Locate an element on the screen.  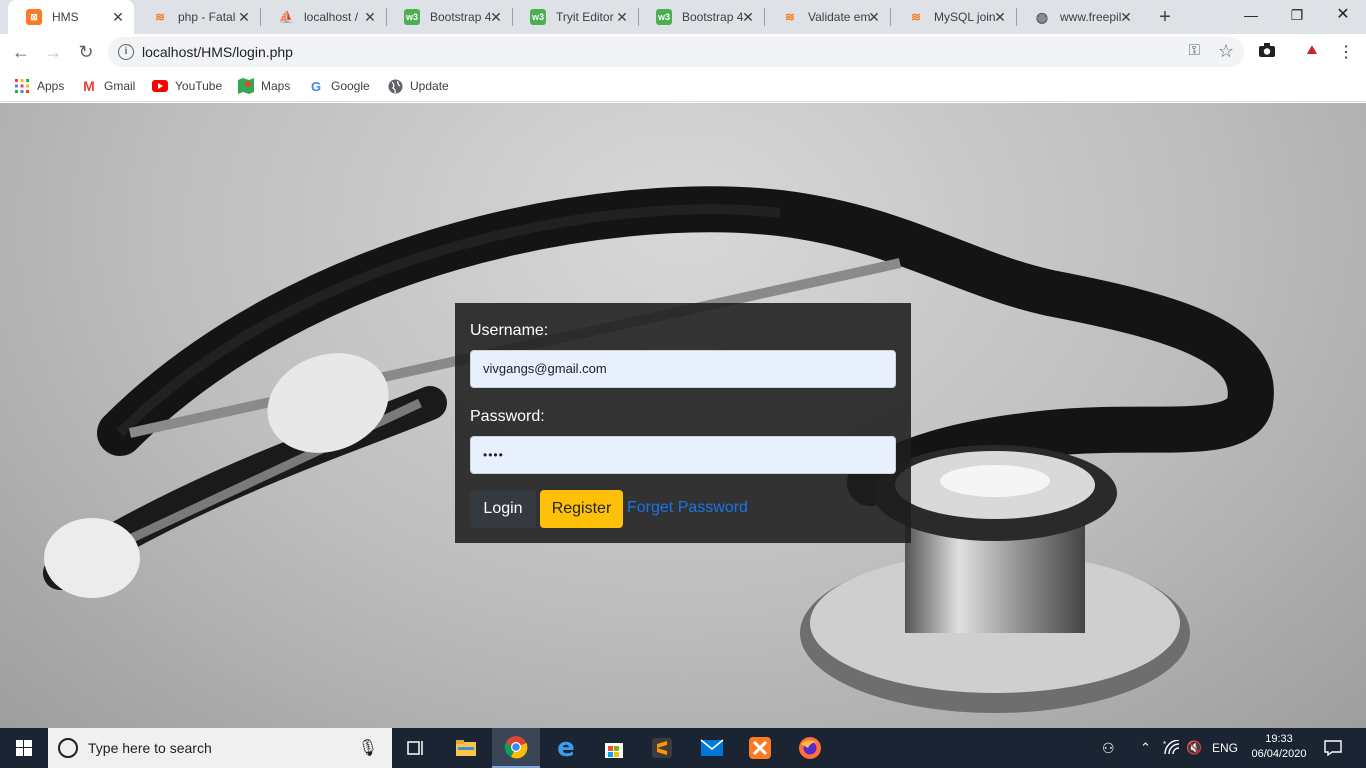
tab-freepik: ◍ www.freepil ✕ is located at coordinates (1079, 17).